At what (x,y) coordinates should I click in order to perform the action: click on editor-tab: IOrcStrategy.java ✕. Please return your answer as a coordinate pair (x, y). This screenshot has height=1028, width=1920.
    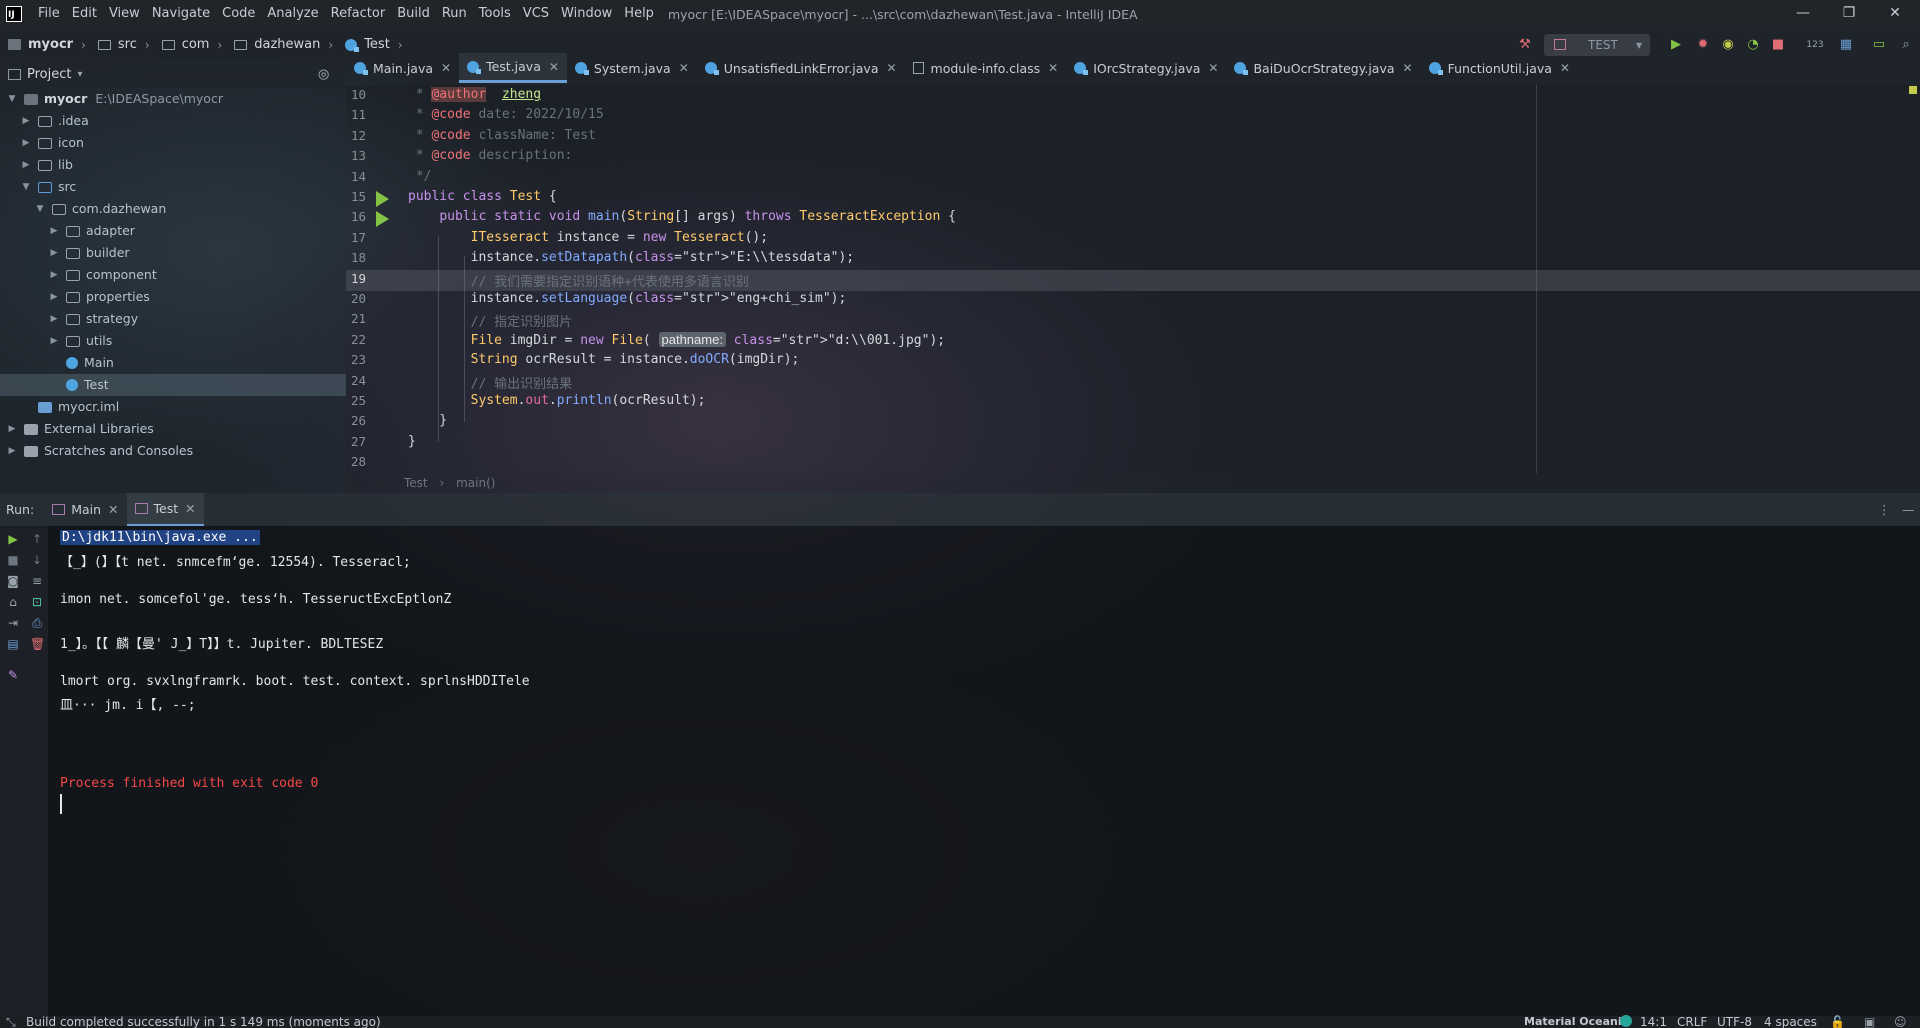
    Looking at the image, I should click on (1146, 68).